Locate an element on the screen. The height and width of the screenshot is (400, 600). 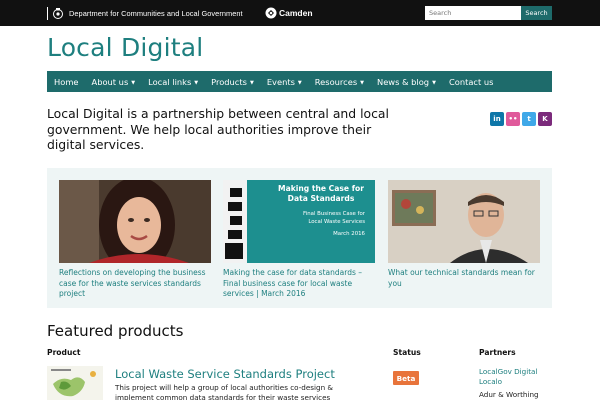
product-thumbnail is located at coordinates (75, 383).